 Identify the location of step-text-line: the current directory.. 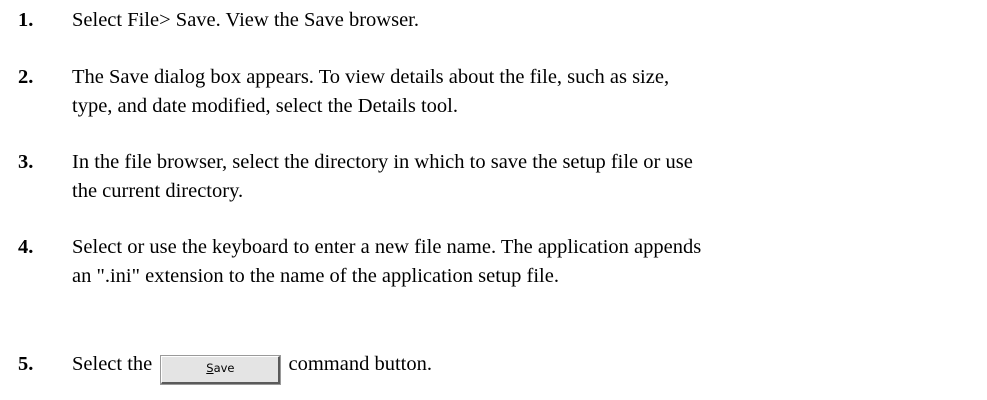
(158, 191).